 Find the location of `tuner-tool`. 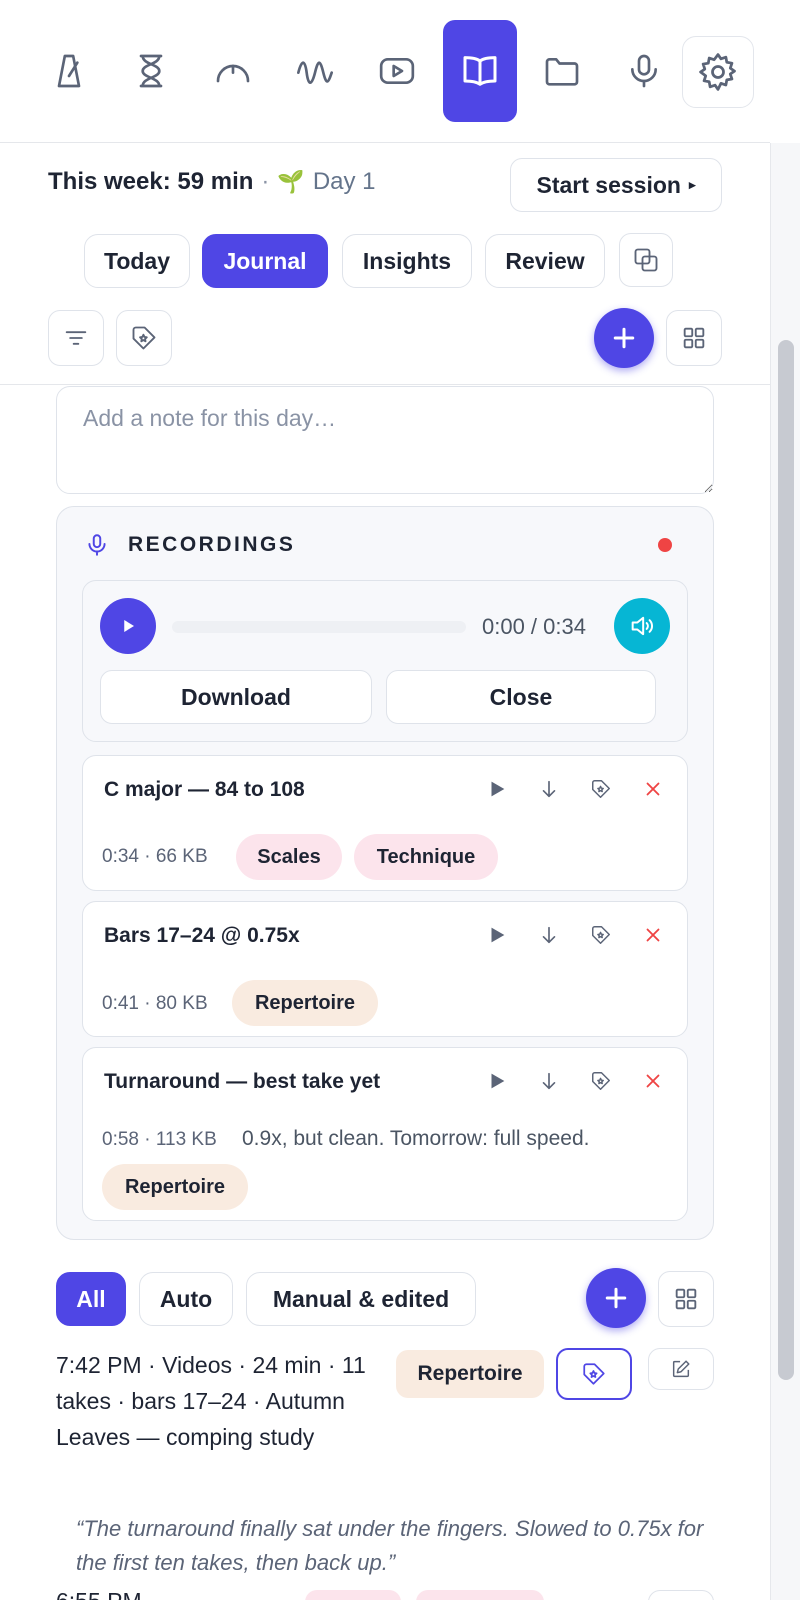

tuner-tool is located at coordinates (233, 71).